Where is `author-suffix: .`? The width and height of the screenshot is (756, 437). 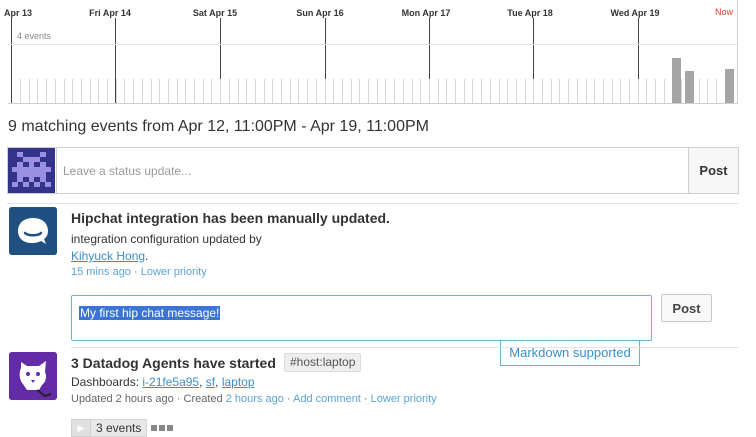 author-suffix: . is located at coordinates (147, 256).